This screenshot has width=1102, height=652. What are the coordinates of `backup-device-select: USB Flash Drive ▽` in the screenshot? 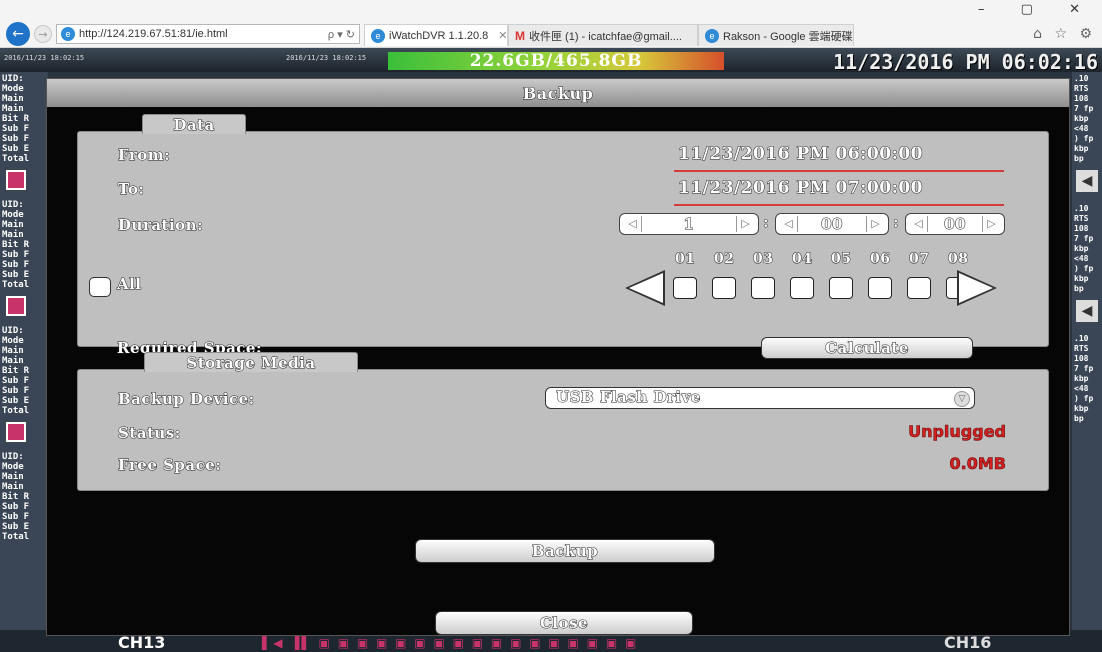 It's located at (760, 398).